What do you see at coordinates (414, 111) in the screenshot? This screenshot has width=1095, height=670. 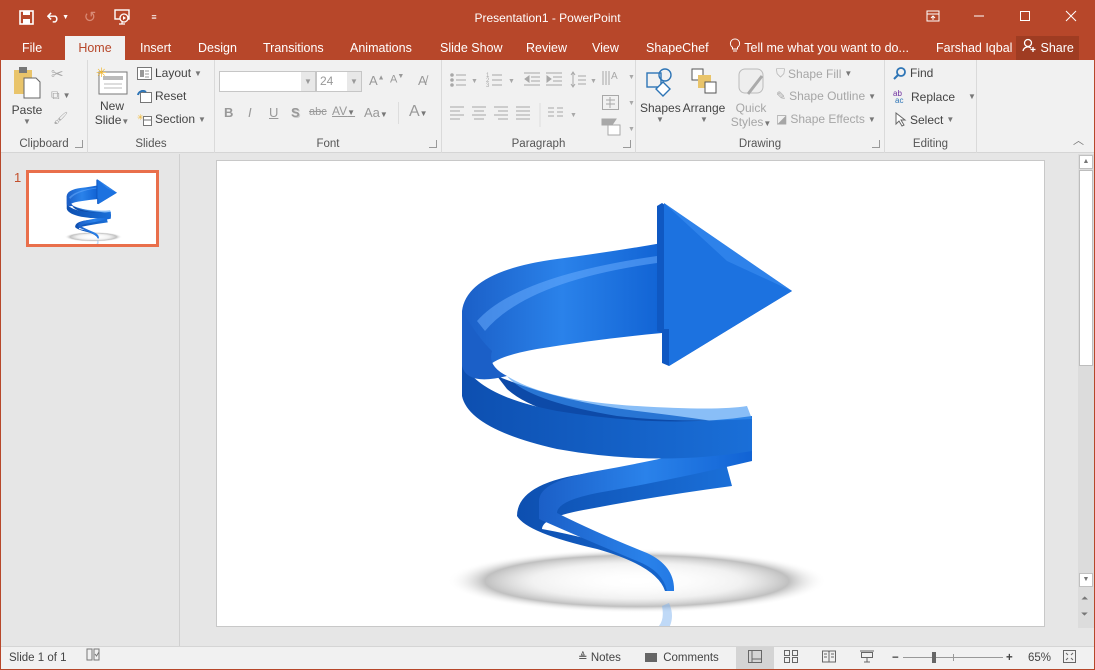 I see `font-color-label: A` at bounding box center [414, 111].